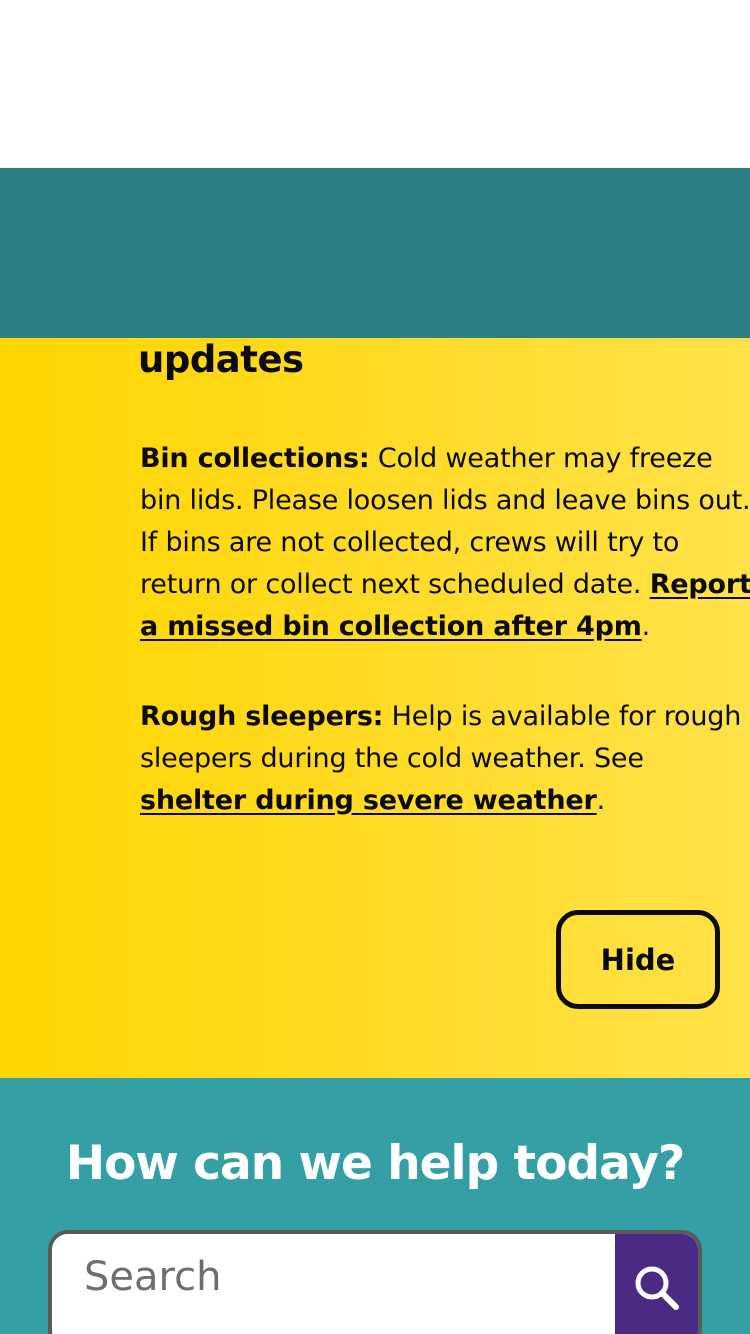 This screenshot has width=750, height=1334. Describe the element at coordinates (375, 84) in the screenshot. I see `header-blank-area` at that location.